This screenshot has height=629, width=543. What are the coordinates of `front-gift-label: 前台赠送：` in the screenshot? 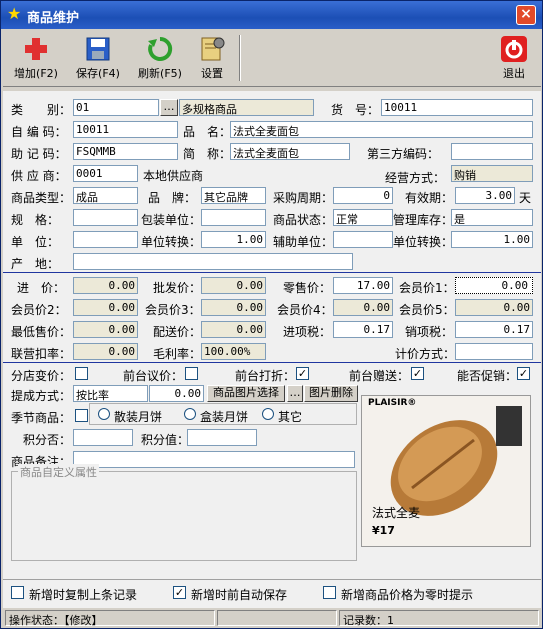 It's located at (379, 376).